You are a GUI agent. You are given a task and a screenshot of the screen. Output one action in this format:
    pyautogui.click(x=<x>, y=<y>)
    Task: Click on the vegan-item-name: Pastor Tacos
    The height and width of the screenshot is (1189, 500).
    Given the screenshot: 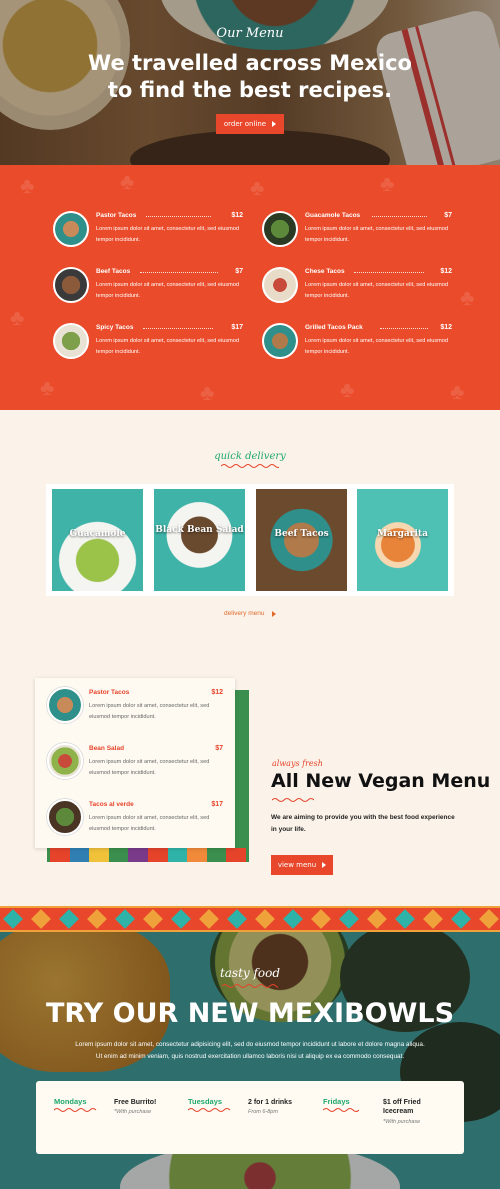 What is the action you would take?
    pyautogui.click(x=109, y=692)
    